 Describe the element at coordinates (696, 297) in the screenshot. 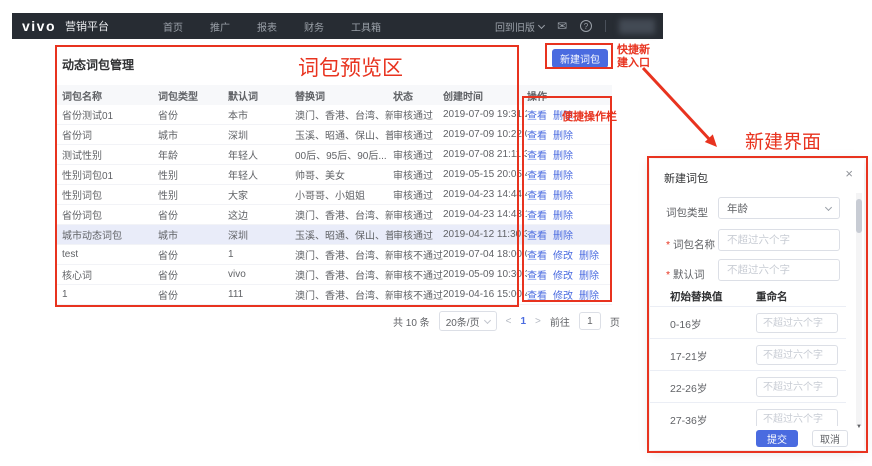

I see `initial-value-column-header: 初始替换值` at that location.